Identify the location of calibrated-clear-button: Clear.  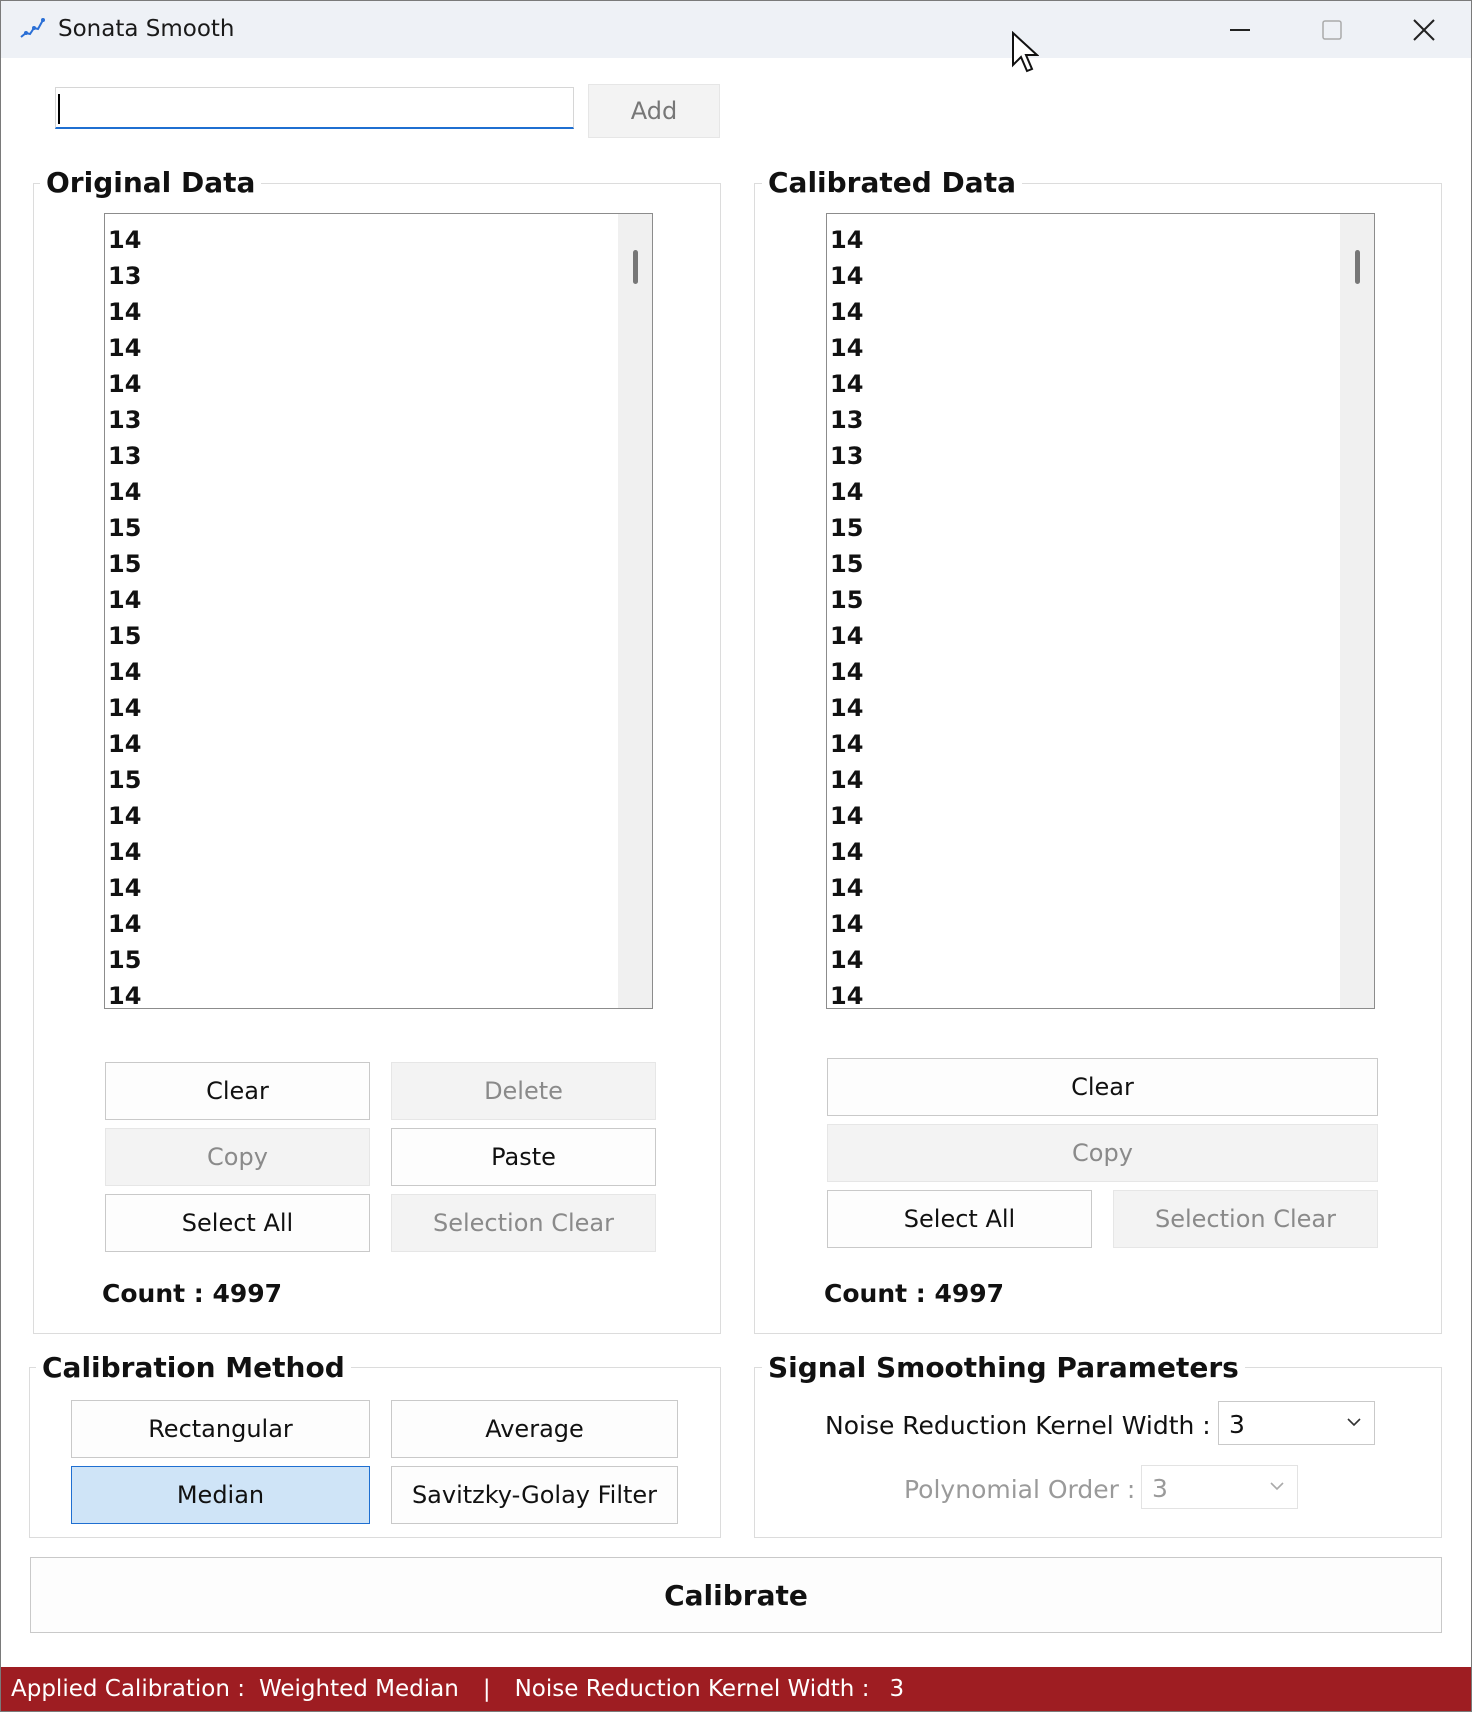
(1102, 1087).